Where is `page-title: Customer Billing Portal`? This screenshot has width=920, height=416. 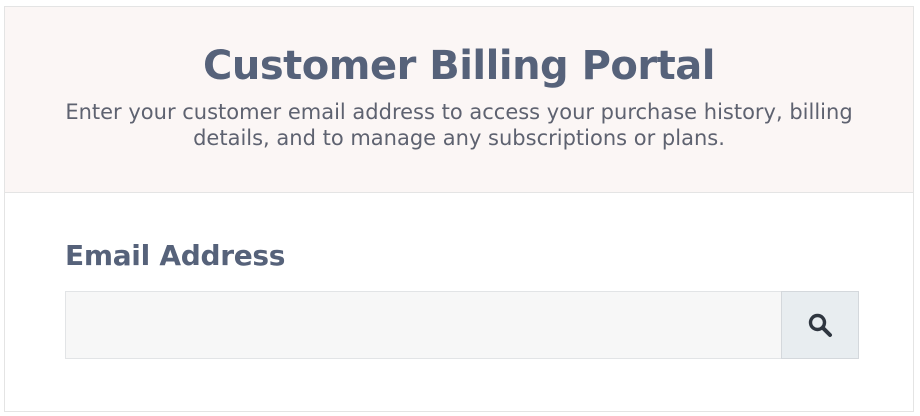
page-title: Customer Billing Portal is located at coordinates (459, 66).